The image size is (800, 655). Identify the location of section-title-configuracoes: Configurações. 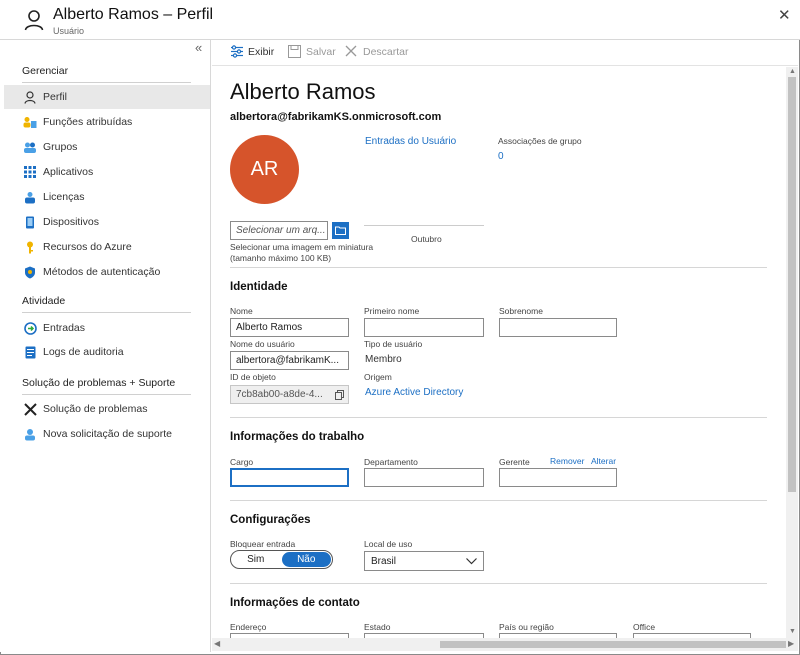
(270, 520).